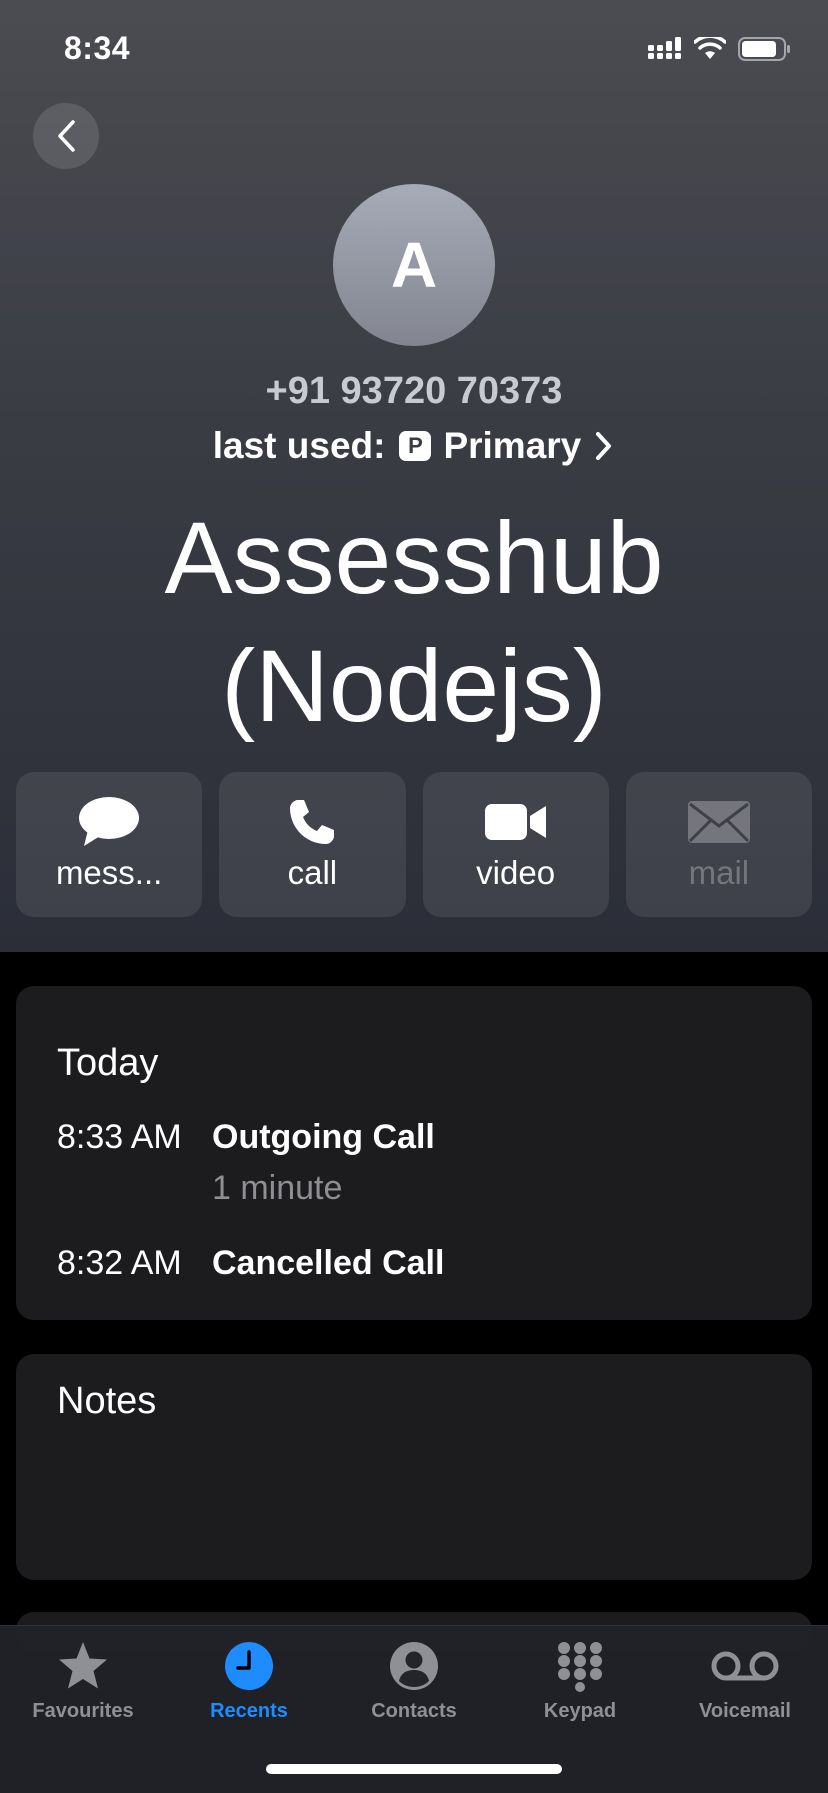  What do you see at coordinates (745, 1666) in the screenshot?
I see `voicemail-icon` at bounding box center [745, 1666].